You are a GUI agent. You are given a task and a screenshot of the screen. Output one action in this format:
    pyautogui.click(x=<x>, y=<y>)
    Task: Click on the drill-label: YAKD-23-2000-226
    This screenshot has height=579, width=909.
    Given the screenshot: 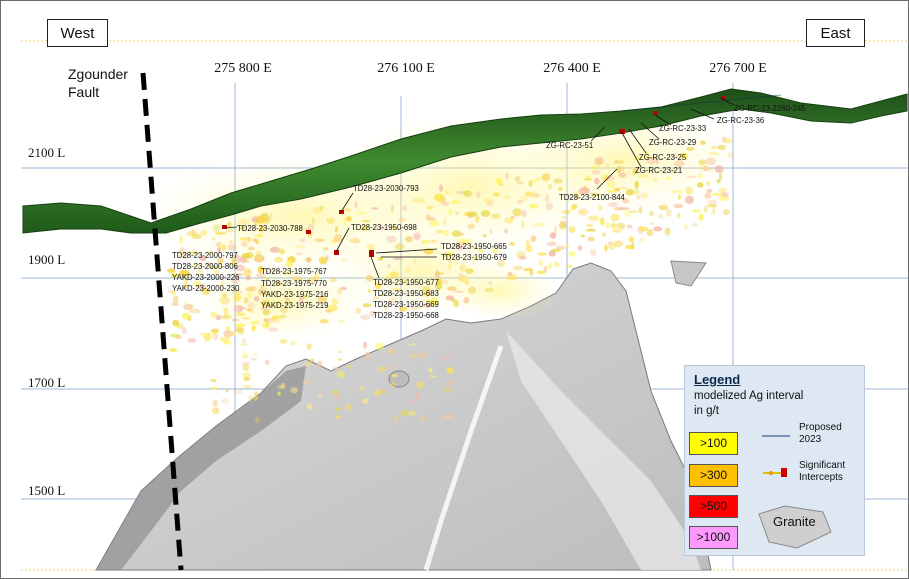 What is the action you would take?
    pyautogui.click(x=205, y=277)
    